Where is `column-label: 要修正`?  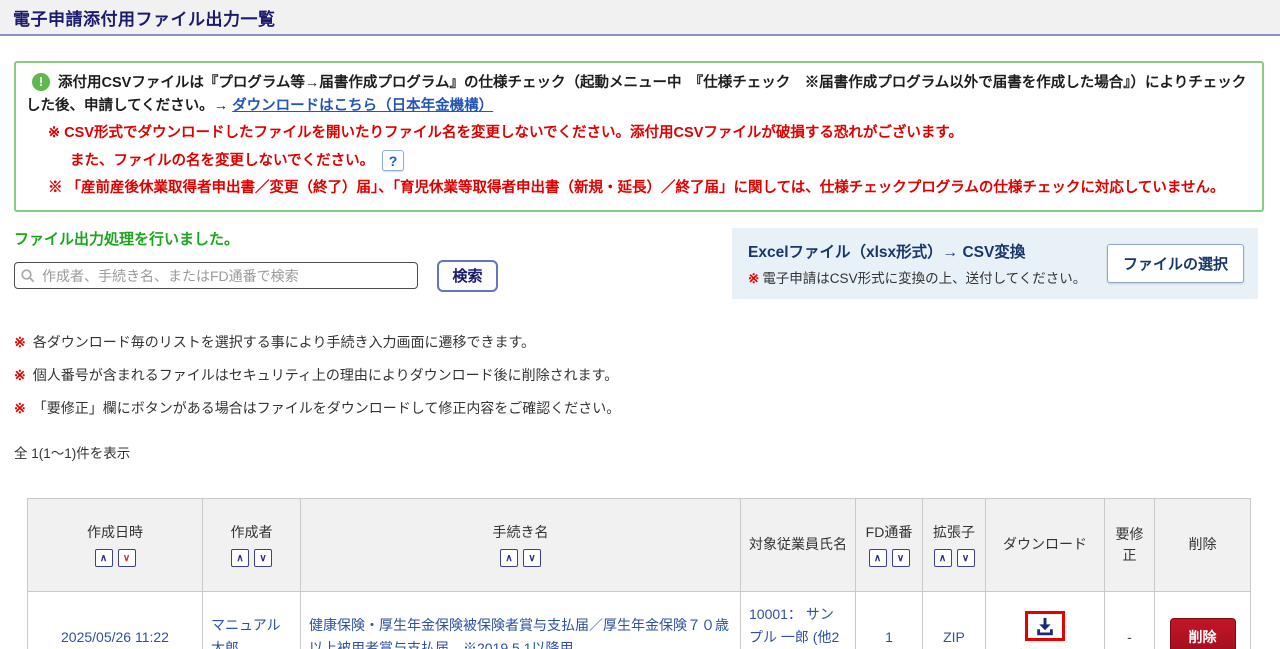 column-label: 要修正 is located at coordinates (1129, 544).